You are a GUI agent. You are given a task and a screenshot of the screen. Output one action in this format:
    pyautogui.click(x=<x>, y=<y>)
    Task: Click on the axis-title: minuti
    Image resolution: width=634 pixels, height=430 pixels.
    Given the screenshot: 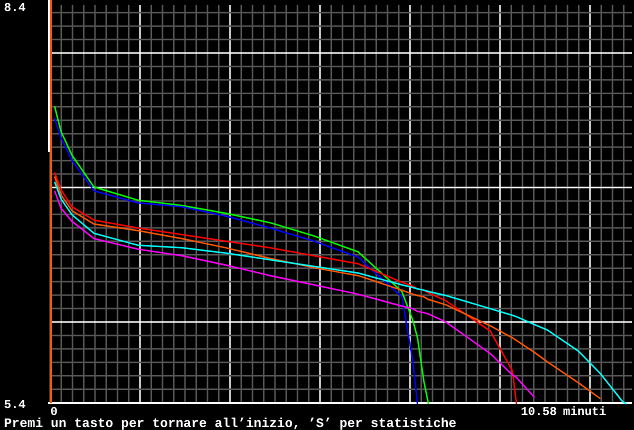 What is the action you would take?
    pyautogui.click(x=584, y=411)
    